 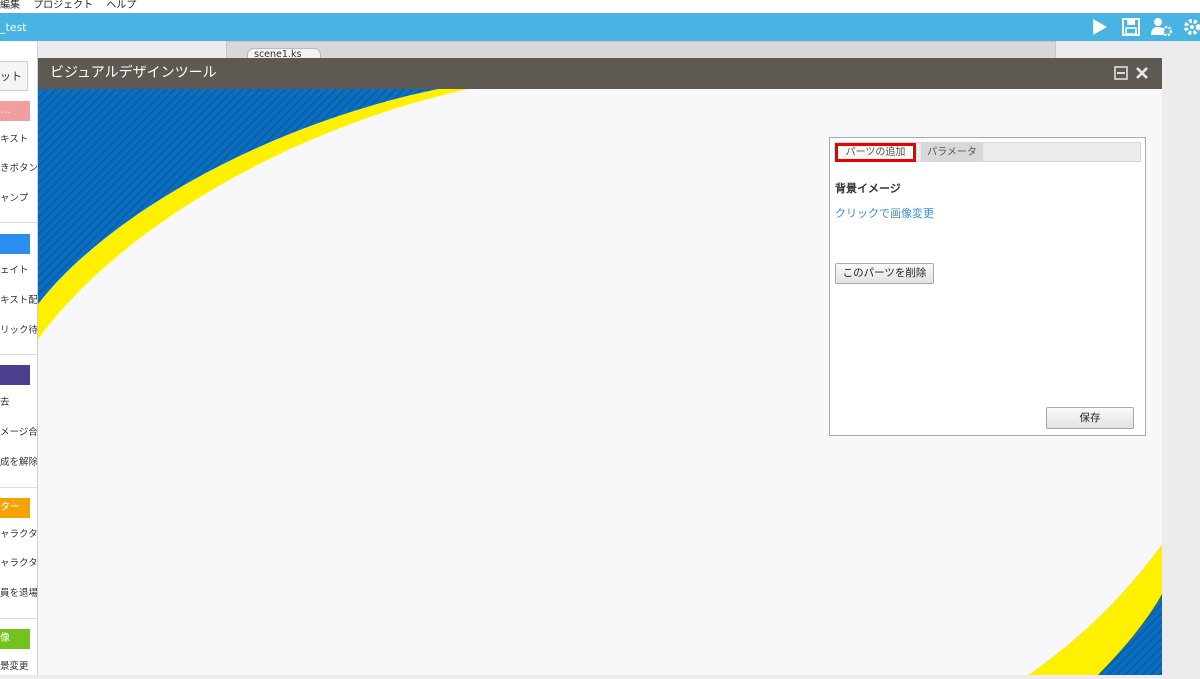 What do you see at coordinates (600, 6) in the screenshot?
I see `menu-bar: 編集 プロジェクト ヘルプ` at bounding box center [600, 6].